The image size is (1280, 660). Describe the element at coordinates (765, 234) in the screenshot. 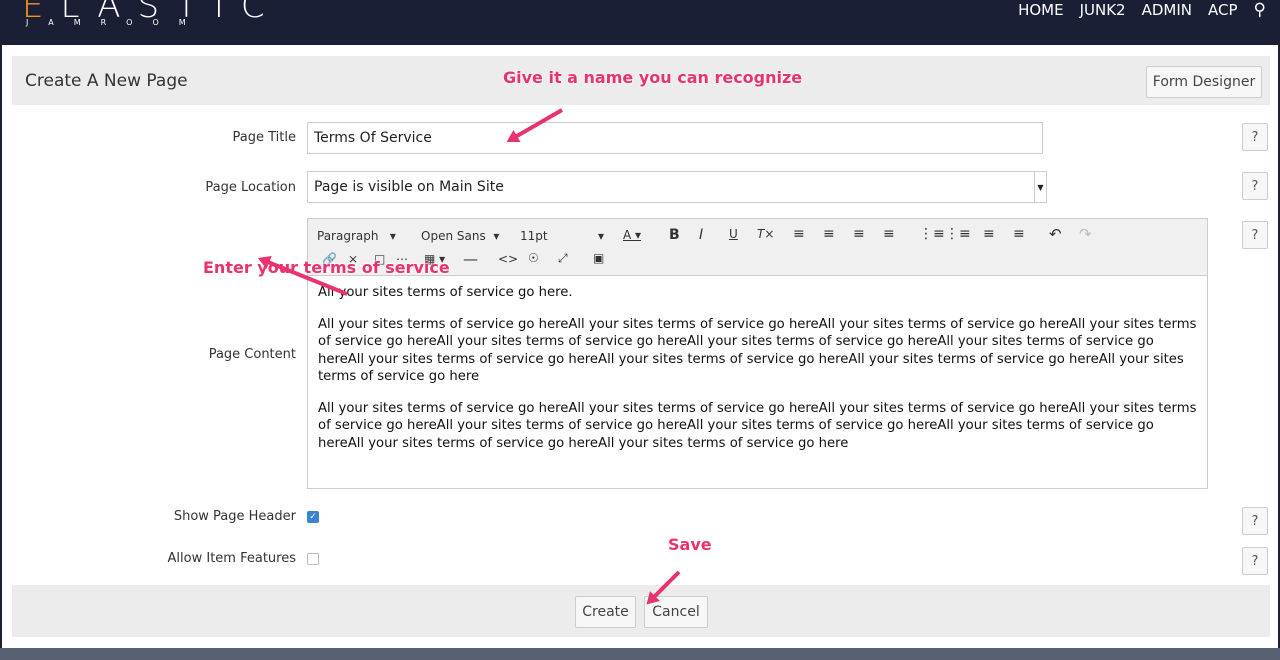

I see `clear-format-icon: T×` at that location.